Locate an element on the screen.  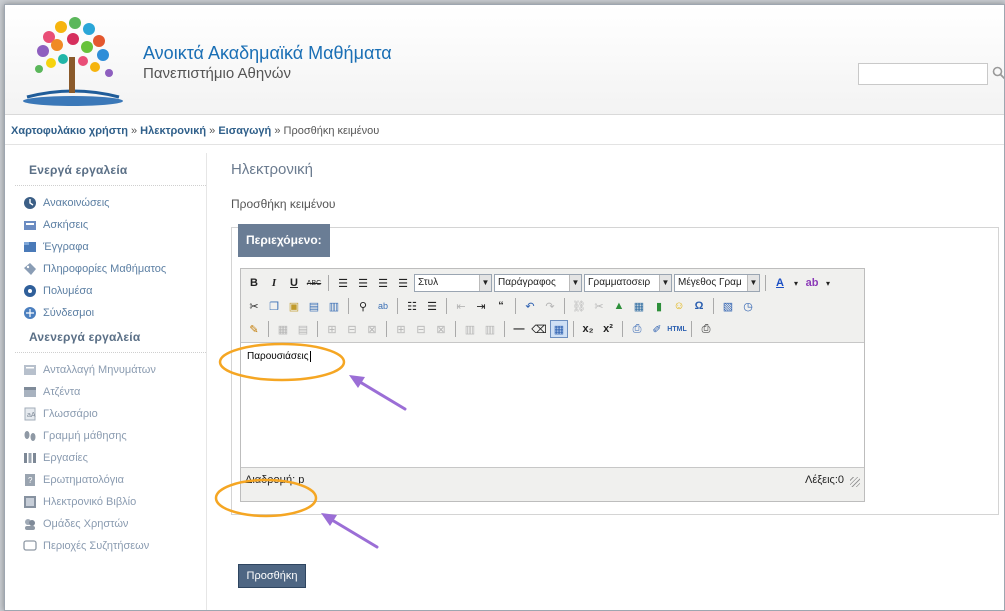
ebook-icon is located at coordinates (30, 502).